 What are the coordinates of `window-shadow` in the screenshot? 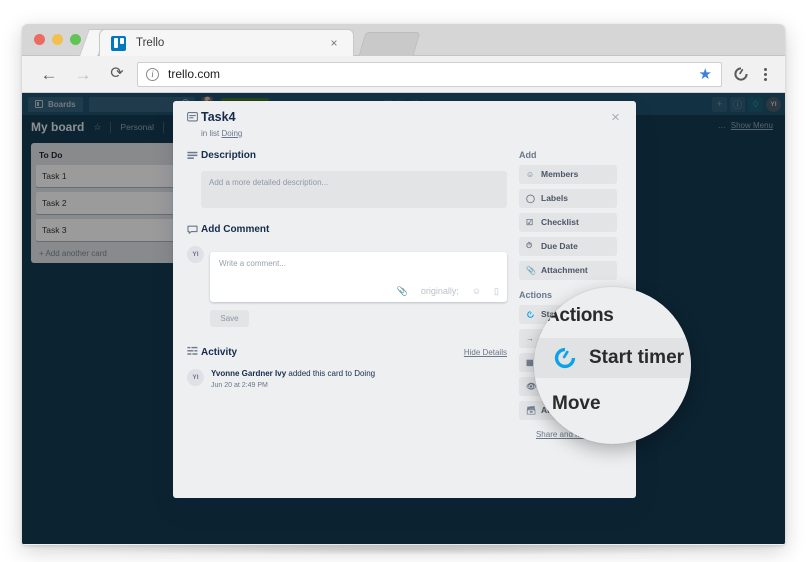 It's located at (403, 549).